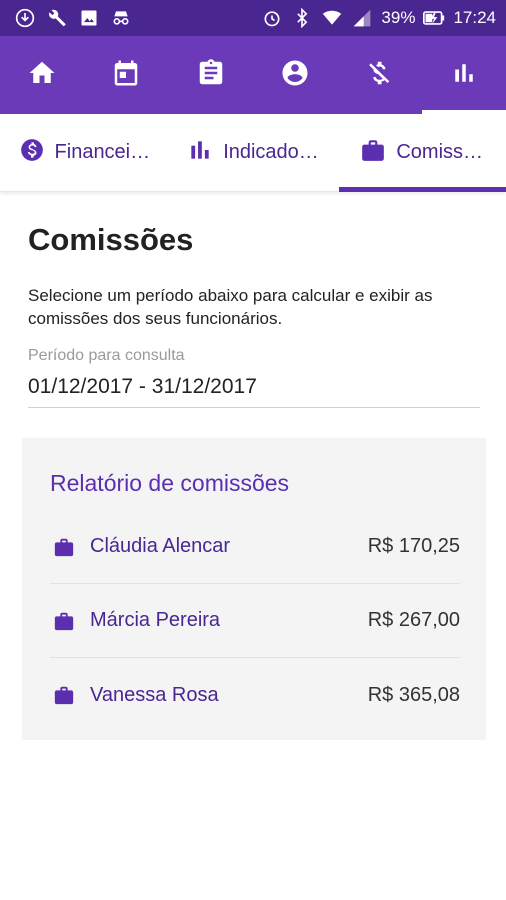  I want to click on wrench-icon, so click(57, 18).